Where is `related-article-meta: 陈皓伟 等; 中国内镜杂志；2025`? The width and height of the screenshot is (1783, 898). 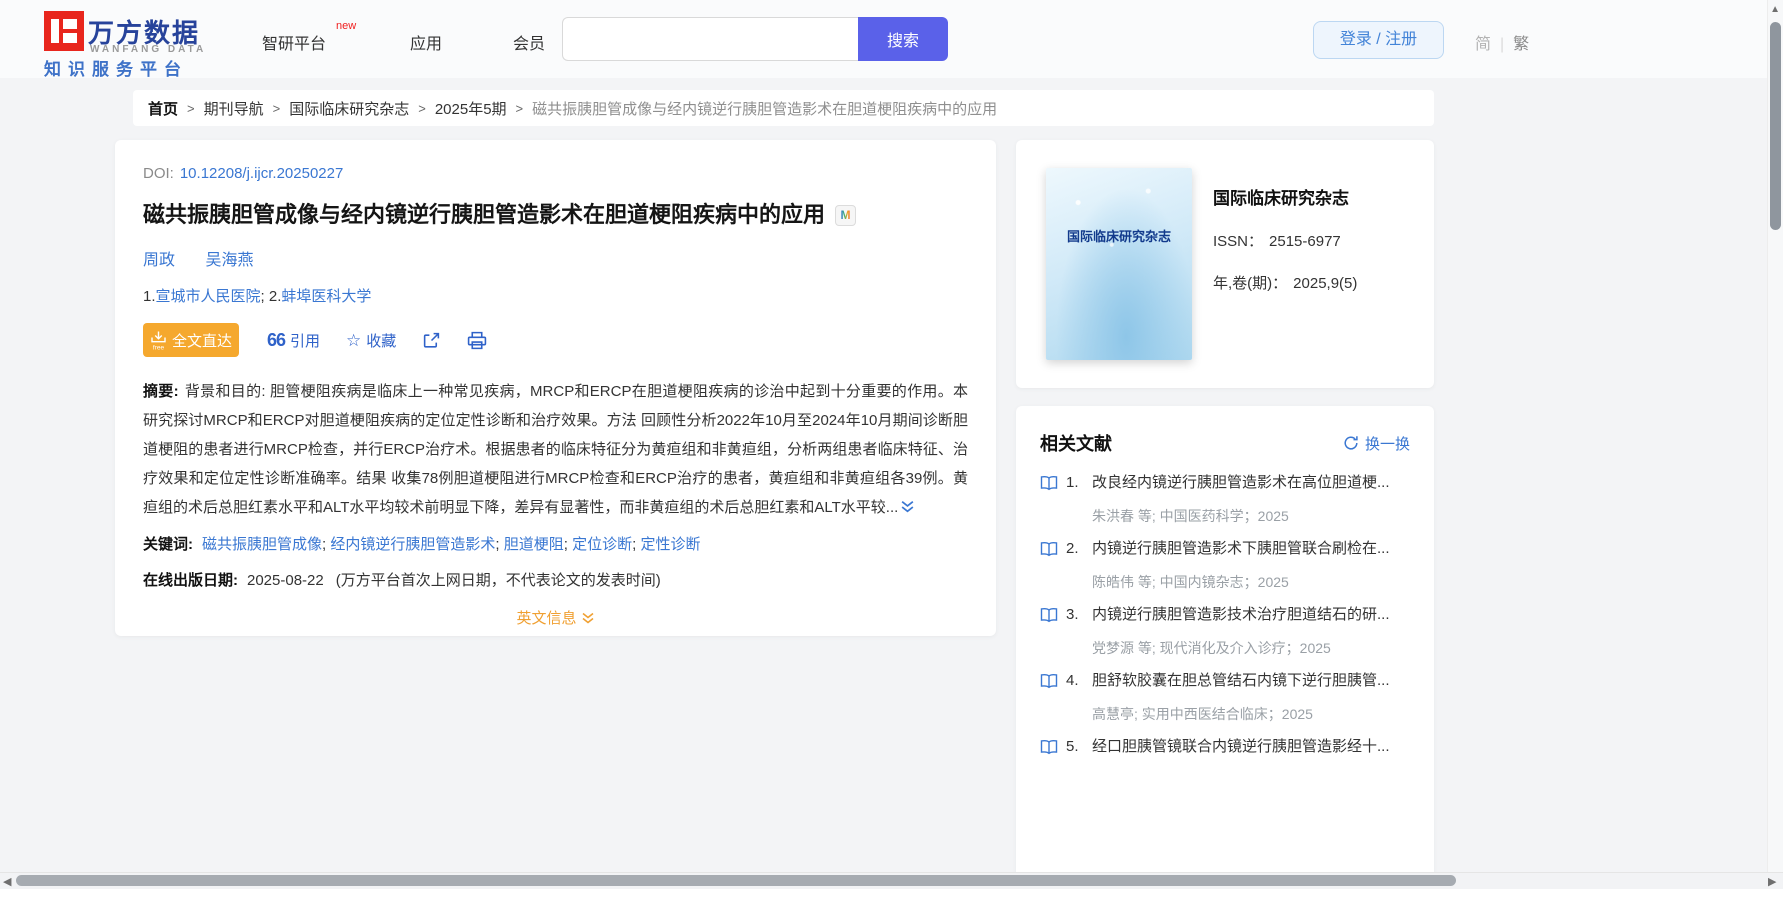
related-article-meta: 陈皓伟 等; 中国内镜杂志；2025 is located at coordinates (1190, 582).